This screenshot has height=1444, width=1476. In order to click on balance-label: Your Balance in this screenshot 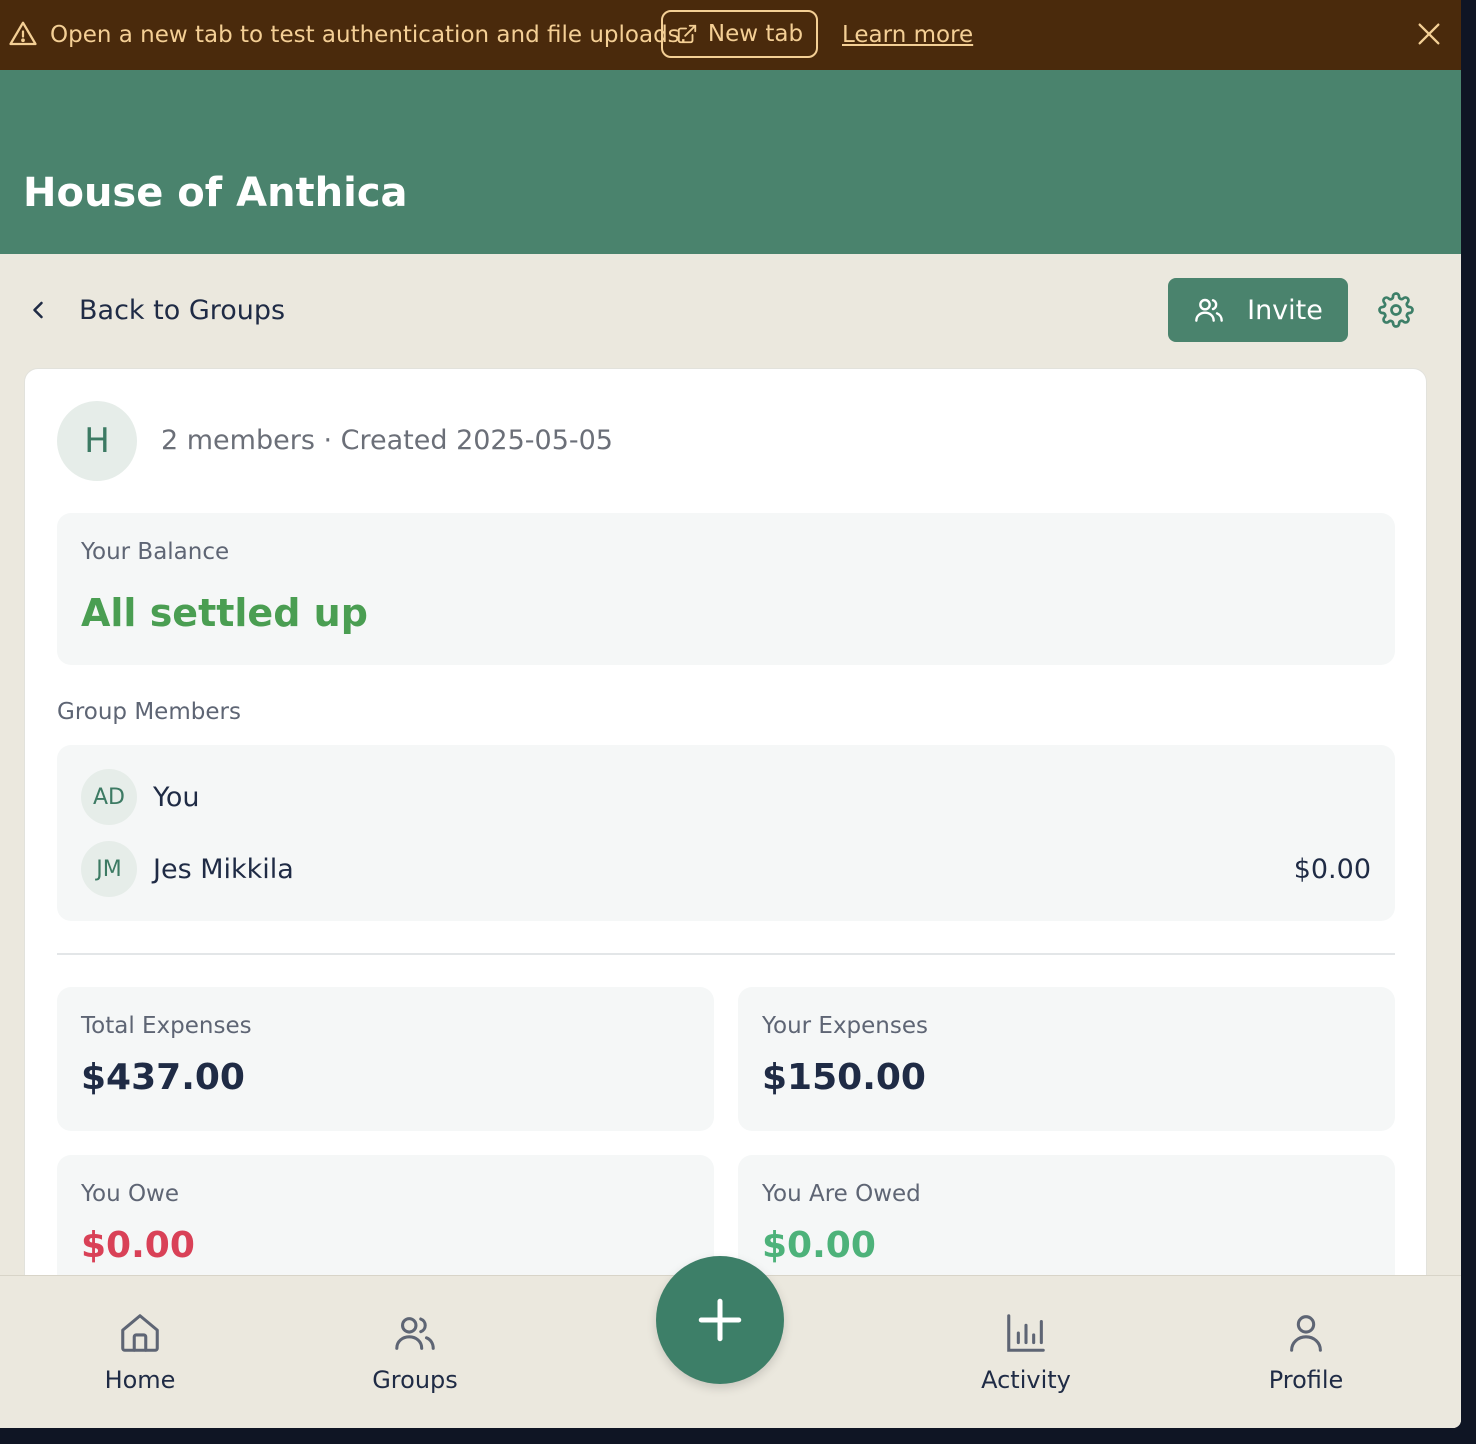, I will do `click(155, 552)`.